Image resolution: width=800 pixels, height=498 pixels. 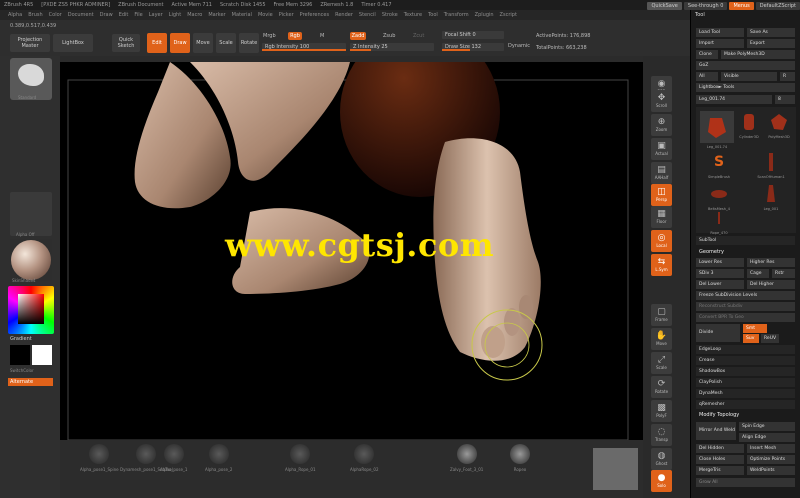 I want to click on menus-button: Menus, so click(x=741, y=5).